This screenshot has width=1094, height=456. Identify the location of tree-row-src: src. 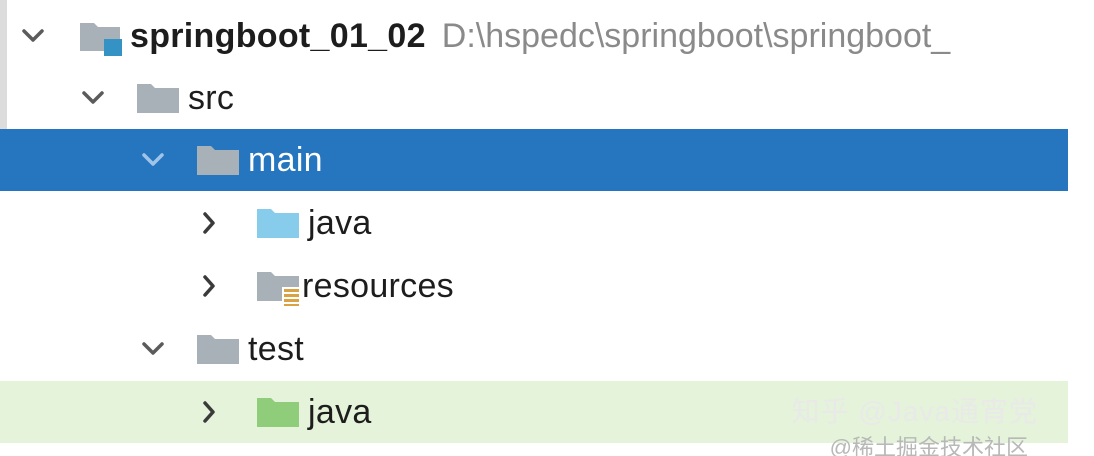
(534, 98).